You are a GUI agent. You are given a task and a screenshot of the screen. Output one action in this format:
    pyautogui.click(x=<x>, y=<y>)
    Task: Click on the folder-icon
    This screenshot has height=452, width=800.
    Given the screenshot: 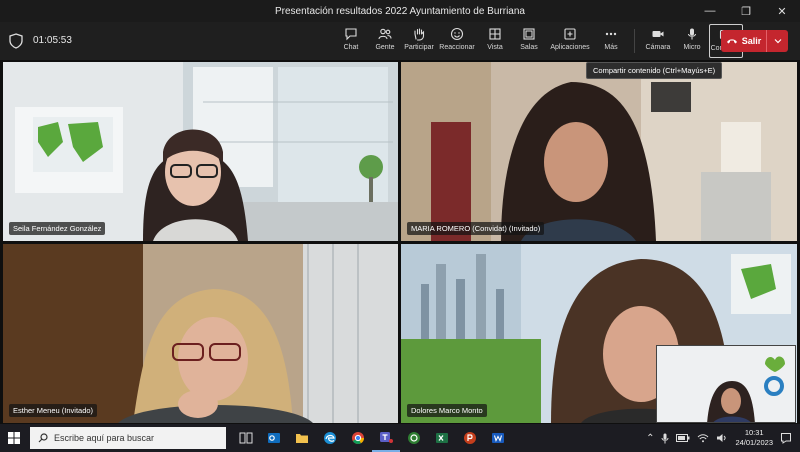 What is the action you would take?
    pyautogui.click(x=302, y=438)
    